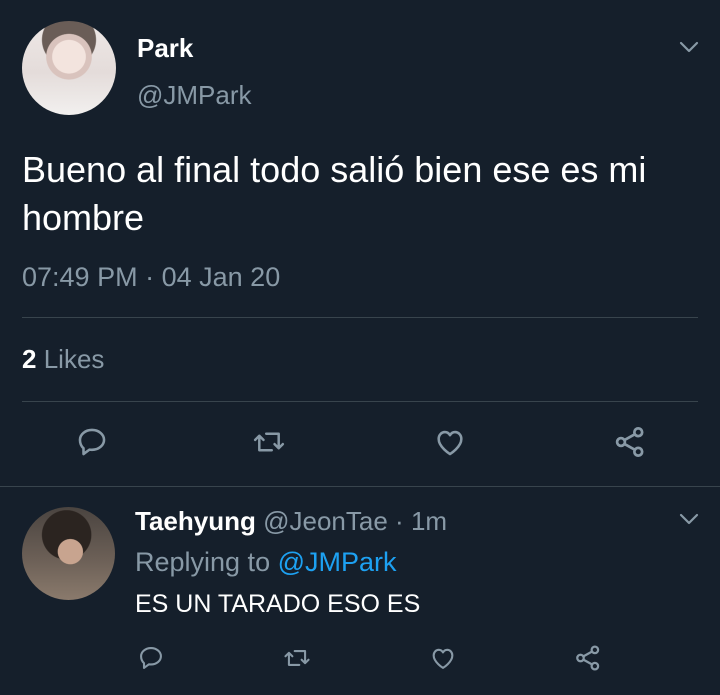 The width and height of the screenshot is (720, 695). I want to click on likes-label: Likes, so click(74, 359).